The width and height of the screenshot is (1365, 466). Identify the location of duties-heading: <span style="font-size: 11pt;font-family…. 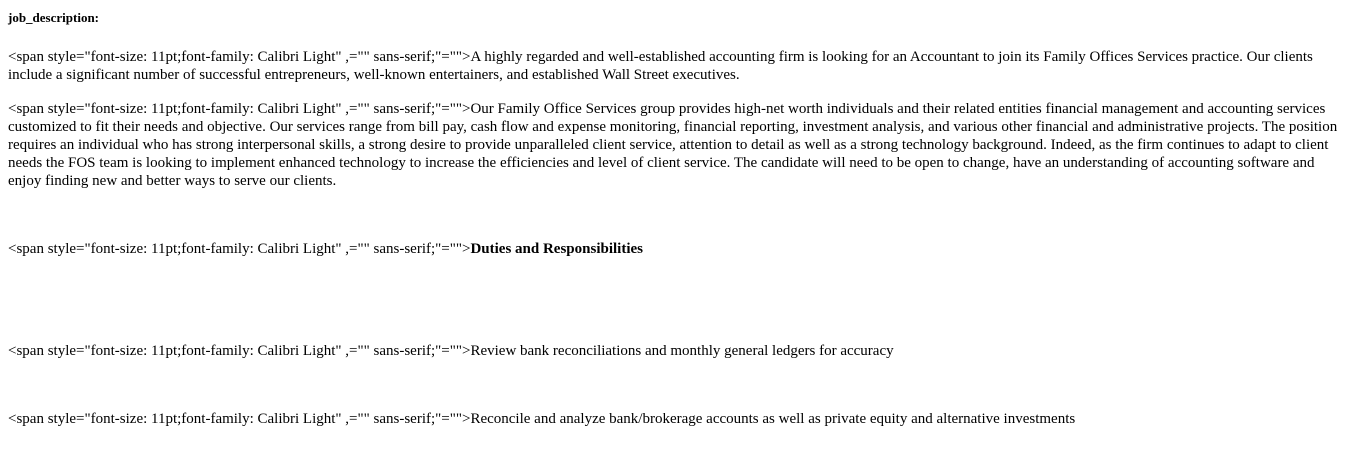
(678, 249).